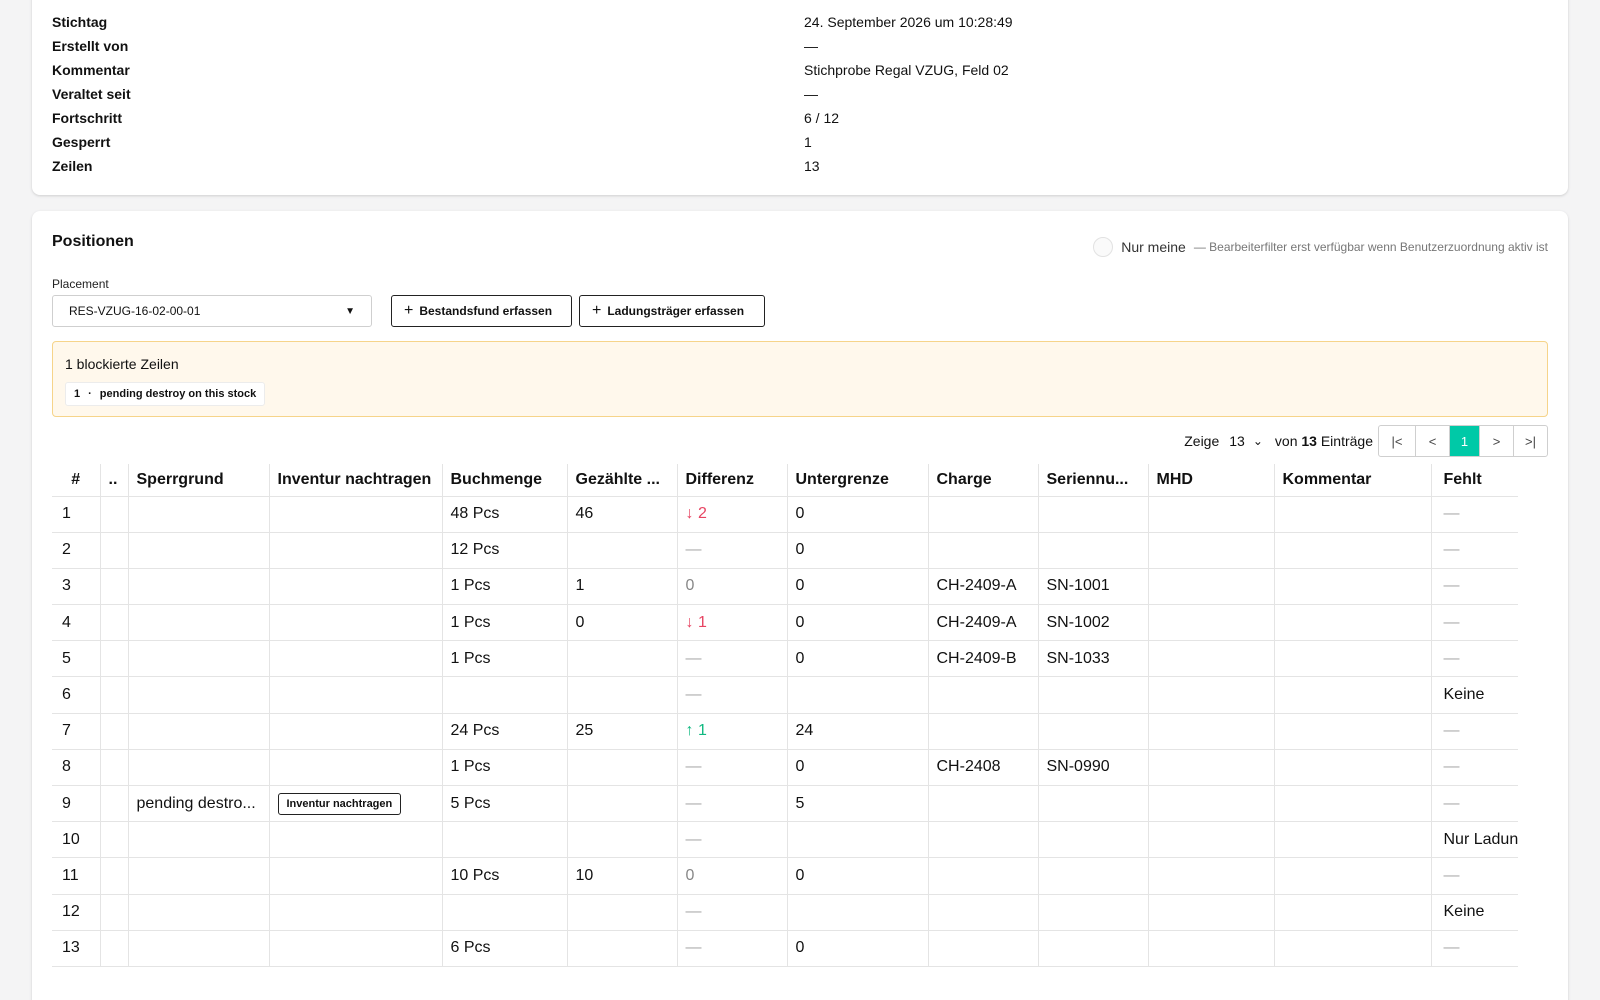 This screenshot has height=1000, width=1600. Describe the element at coordinates (72, 166) in the screenshot. I see `detail-key: Zeilen` at that location.